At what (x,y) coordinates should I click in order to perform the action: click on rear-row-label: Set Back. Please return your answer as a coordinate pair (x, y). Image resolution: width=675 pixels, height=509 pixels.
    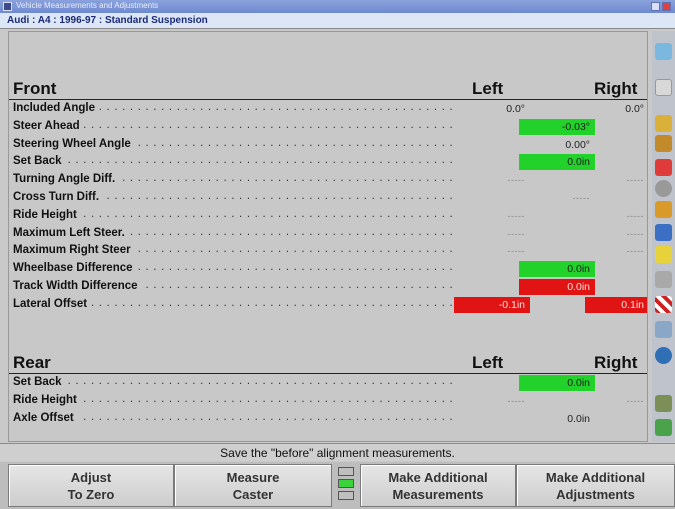
    Looking at the image, I should click on (39, 382).